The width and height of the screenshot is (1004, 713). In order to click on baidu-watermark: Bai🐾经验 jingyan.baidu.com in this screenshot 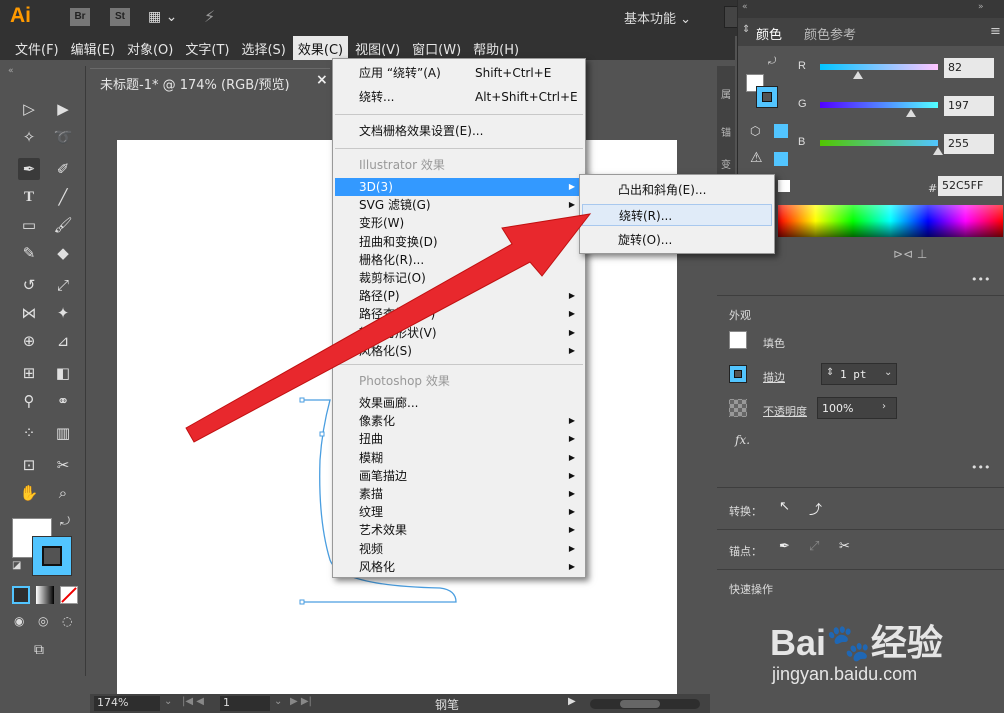, I will do `click(856, 649)`.